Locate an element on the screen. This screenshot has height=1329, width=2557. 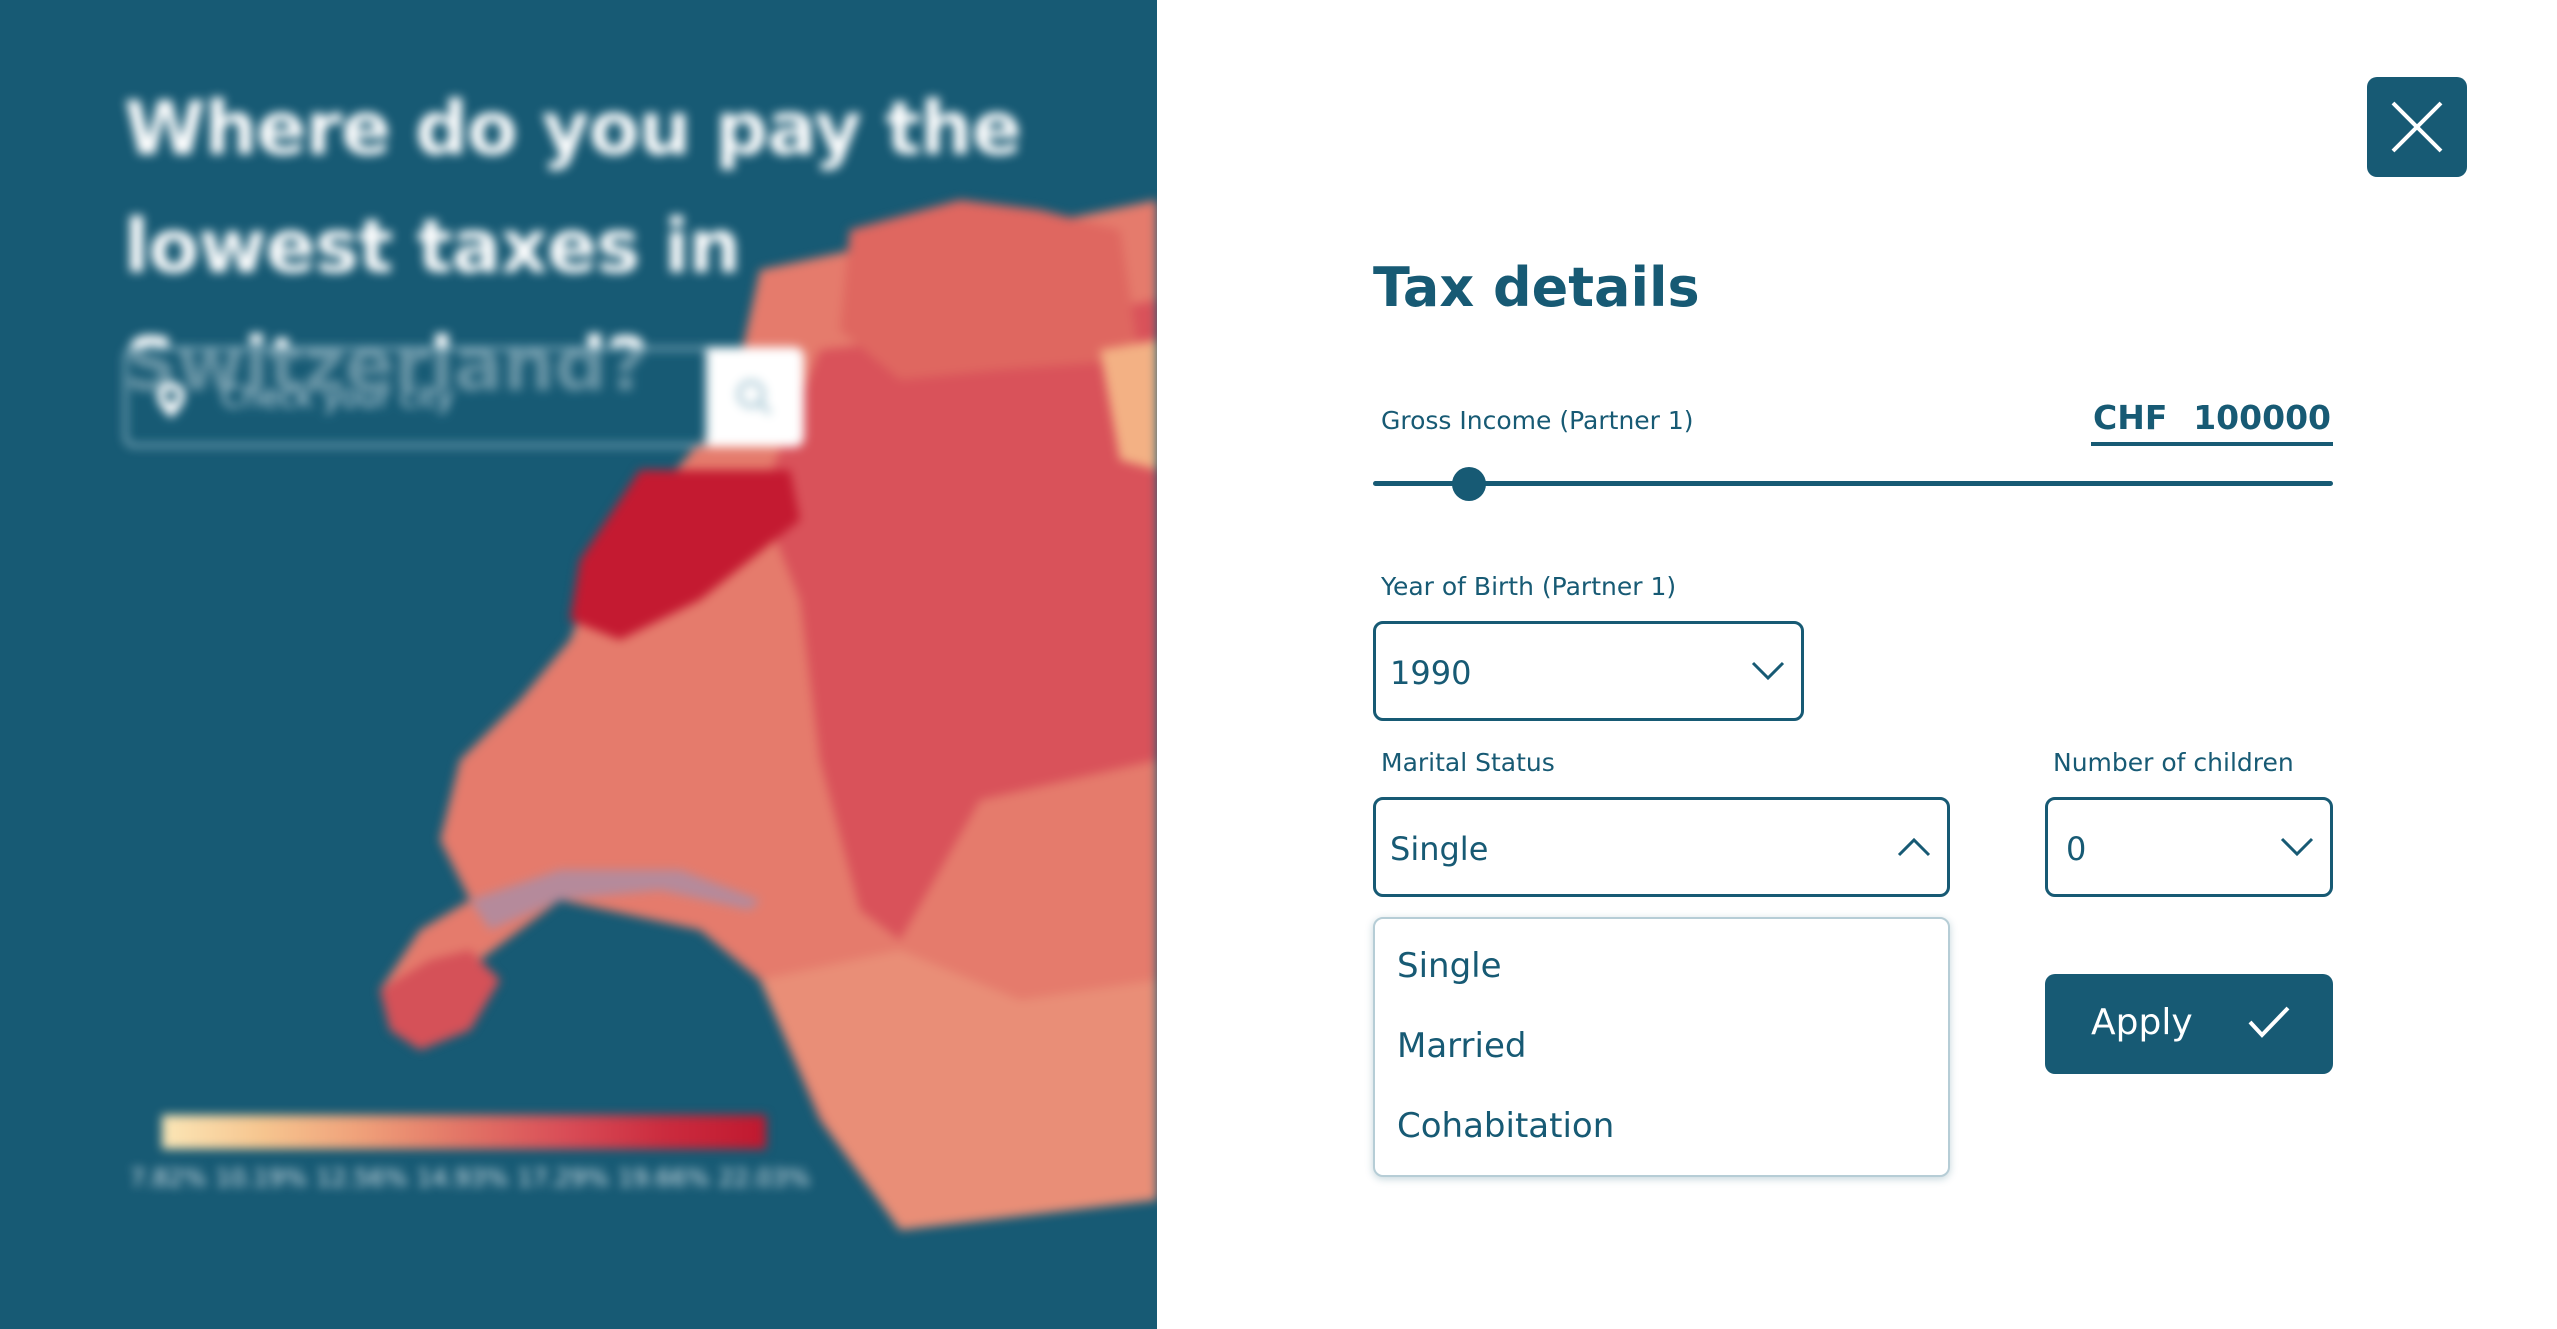
marital-status-value: Single is located at coordinates (1439, 849).